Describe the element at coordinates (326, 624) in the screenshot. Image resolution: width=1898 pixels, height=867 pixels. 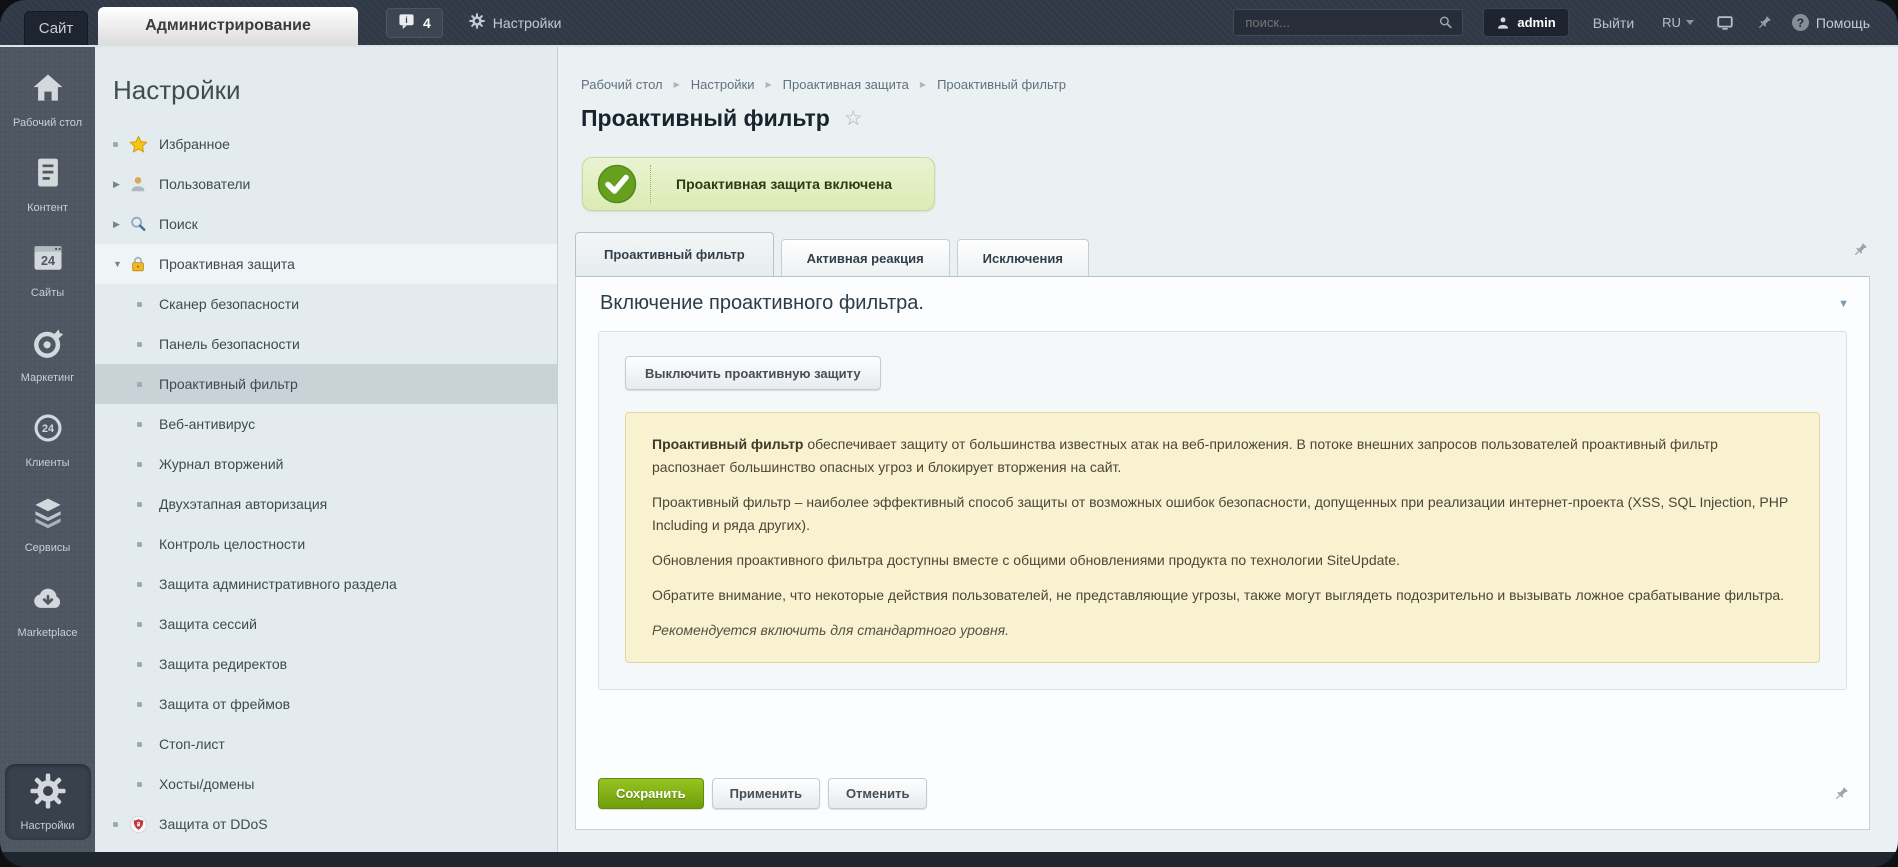
I see `menu-item-12: Защита сессий` at that location.